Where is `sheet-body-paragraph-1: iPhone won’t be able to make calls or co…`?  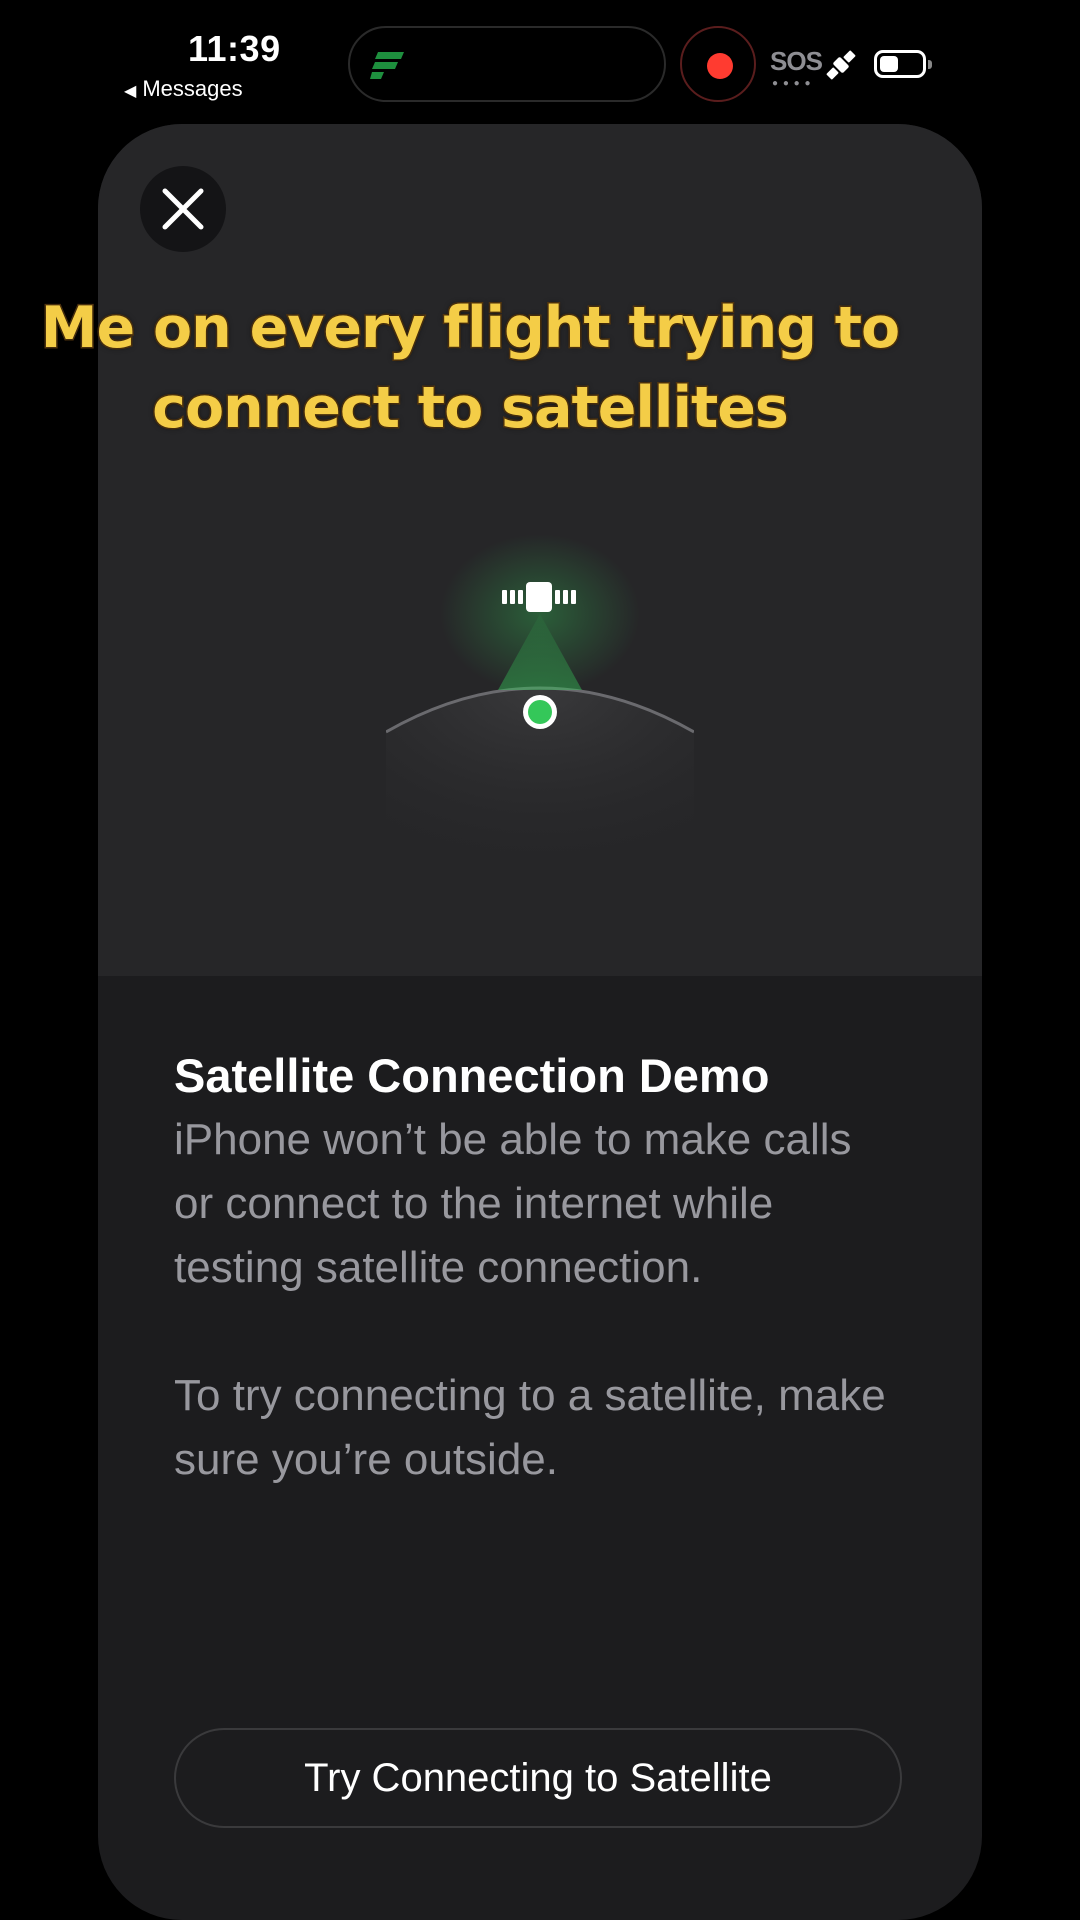 sheet-body-paragraph-1: iPhone won’t be able to make calls or co… is located at coordinates (513, 1203).